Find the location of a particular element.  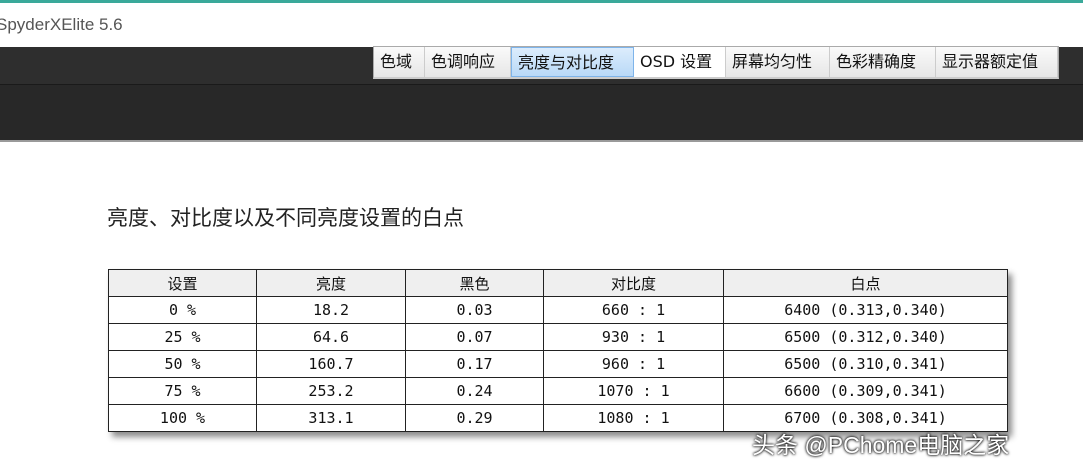

table-row: 25 % 64.6 0.07 930 : 1 6500 (0.312,0.340) is located at coordinates (558, 337).